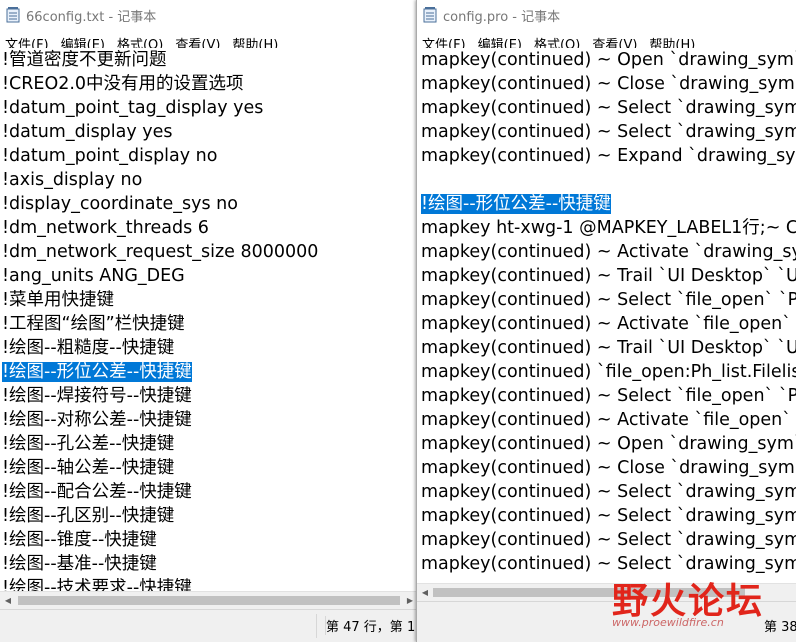 The image size is (796, 642). I want to click on text-line-content: !绘图--焊接符号--快捷键, so click(97, 396).